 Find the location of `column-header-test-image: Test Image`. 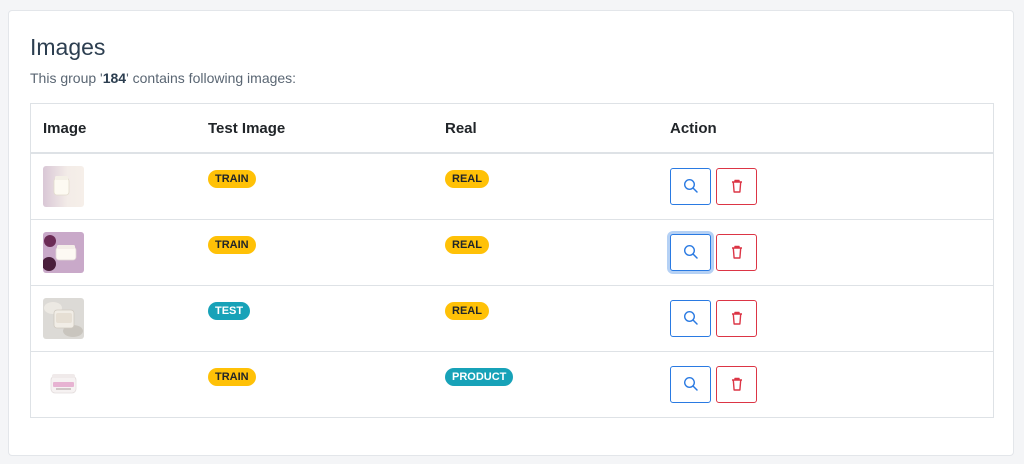

column-header-test-image: Test Image is located at coordinates (302, 129).